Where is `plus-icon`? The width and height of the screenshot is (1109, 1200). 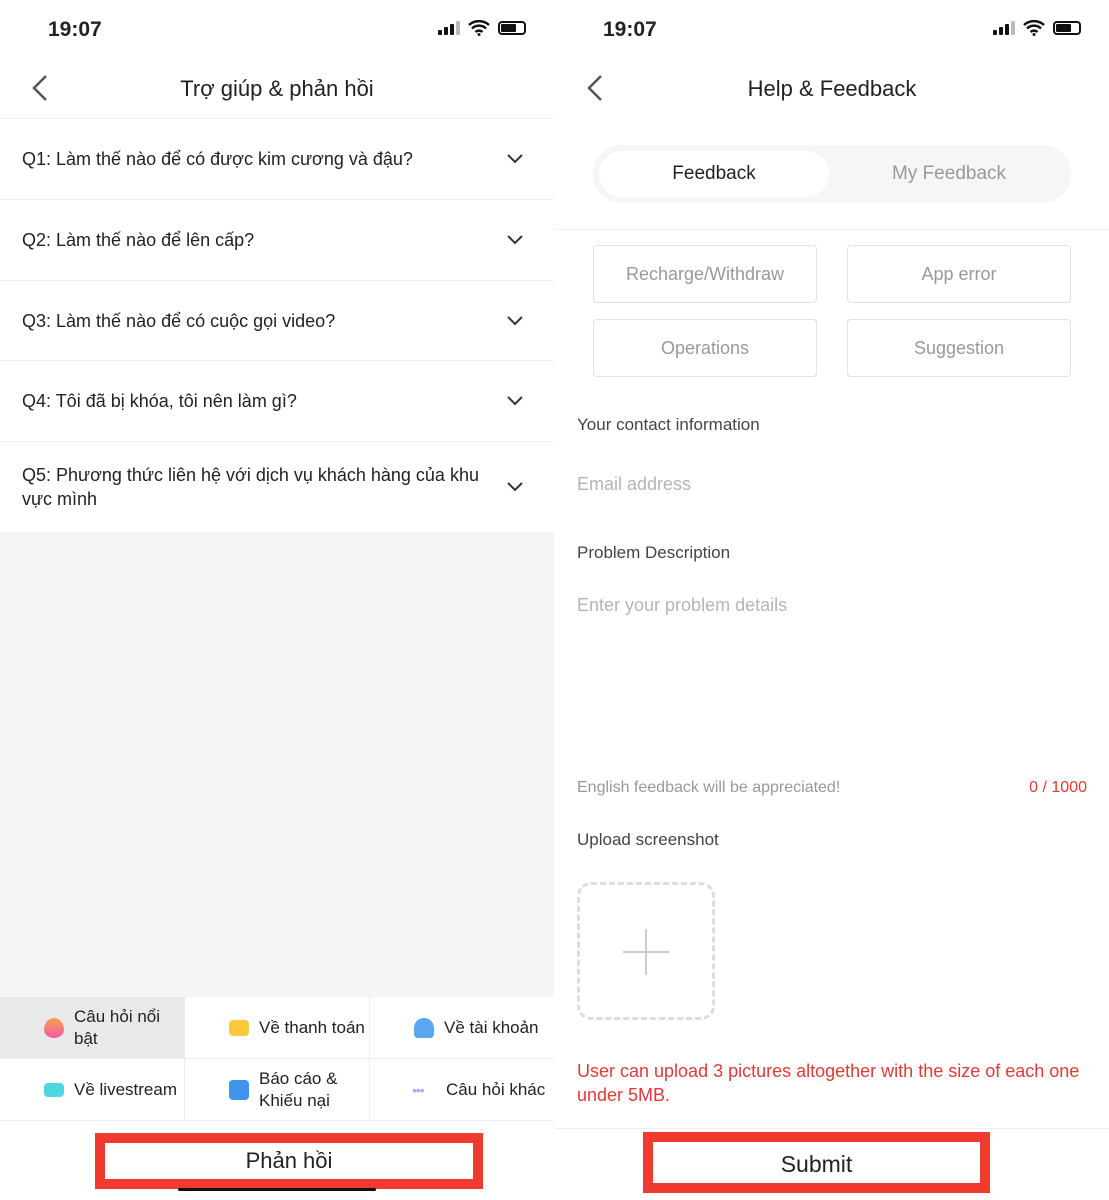
plus-icon is located at coordinates (646, 952).